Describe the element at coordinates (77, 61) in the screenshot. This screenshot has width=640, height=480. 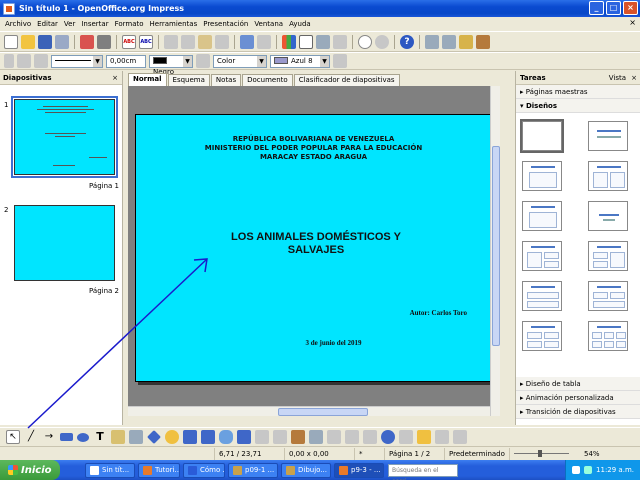
I see `line-style-select: ▼` at that location.